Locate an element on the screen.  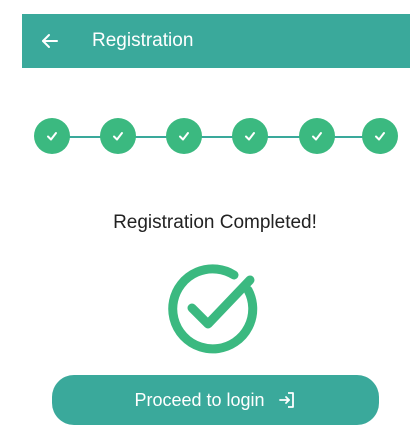
step-2-completed is located at coordinates (118, 136).